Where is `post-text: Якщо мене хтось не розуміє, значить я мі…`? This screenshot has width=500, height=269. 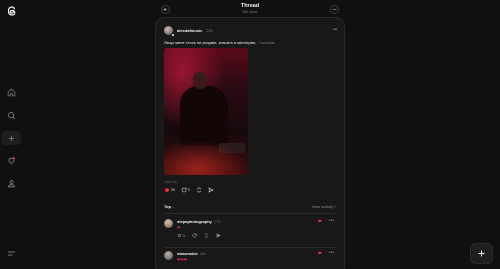 post-text: Якщо мене хтось не розуміє, значить я мі… is located at coordinates (219, 42).